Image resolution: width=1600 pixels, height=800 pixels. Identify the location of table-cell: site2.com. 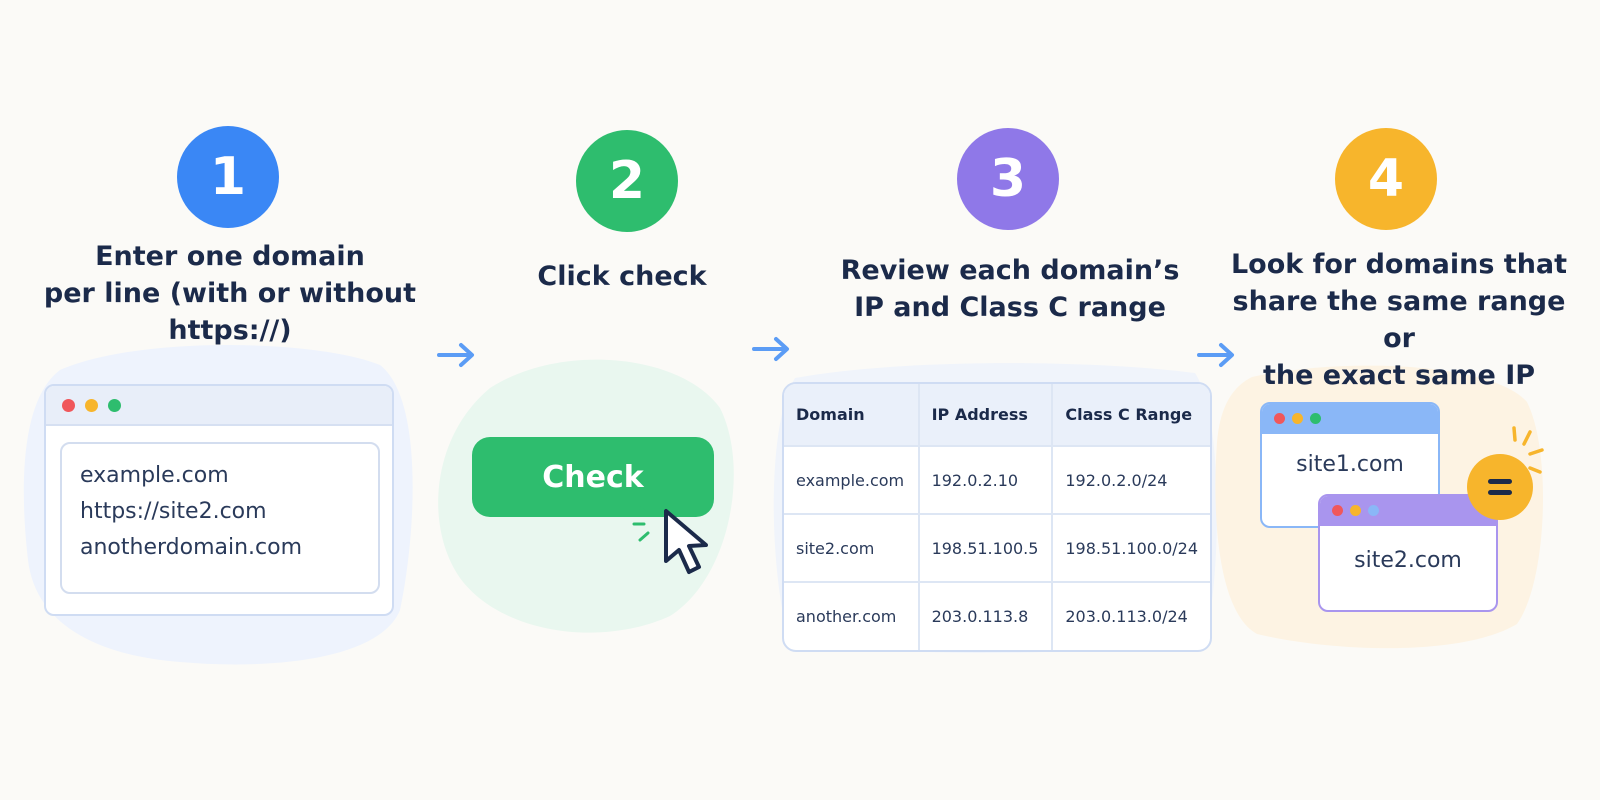
(852, 547).